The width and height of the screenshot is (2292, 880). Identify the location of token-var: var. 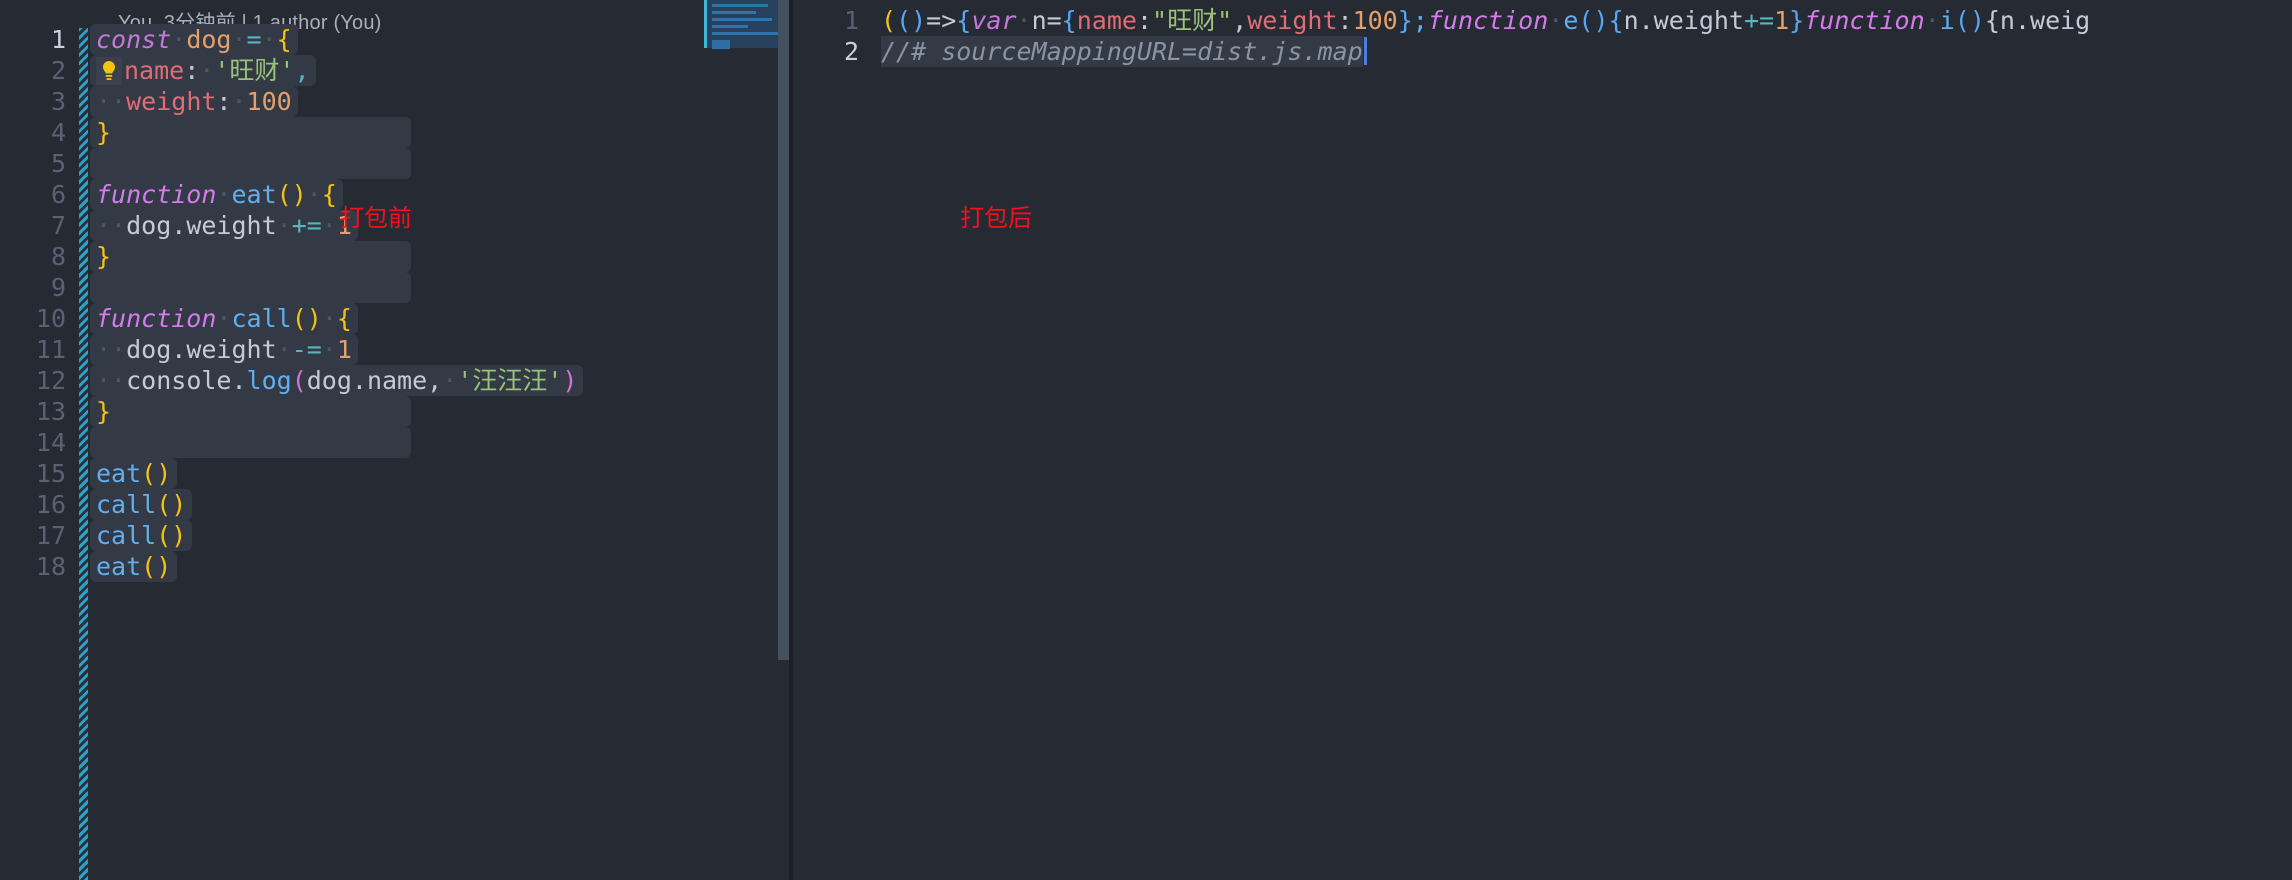
(994, 20).